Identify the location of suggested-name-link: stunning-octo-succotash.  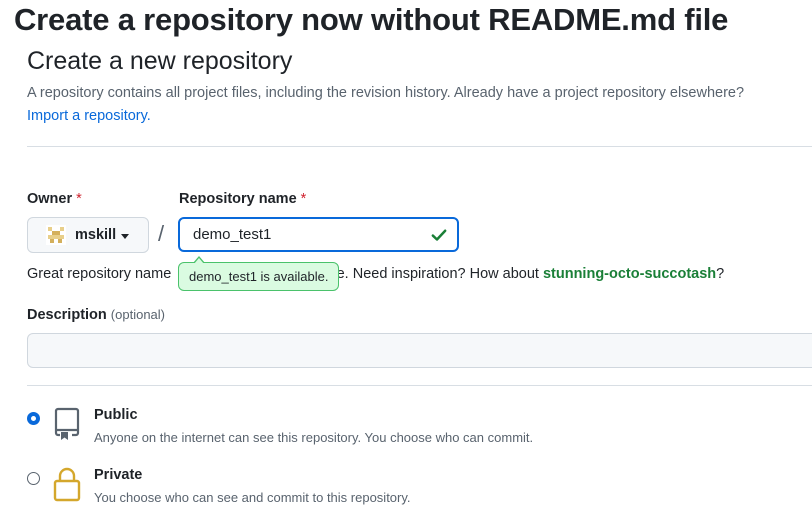
(629, 274).